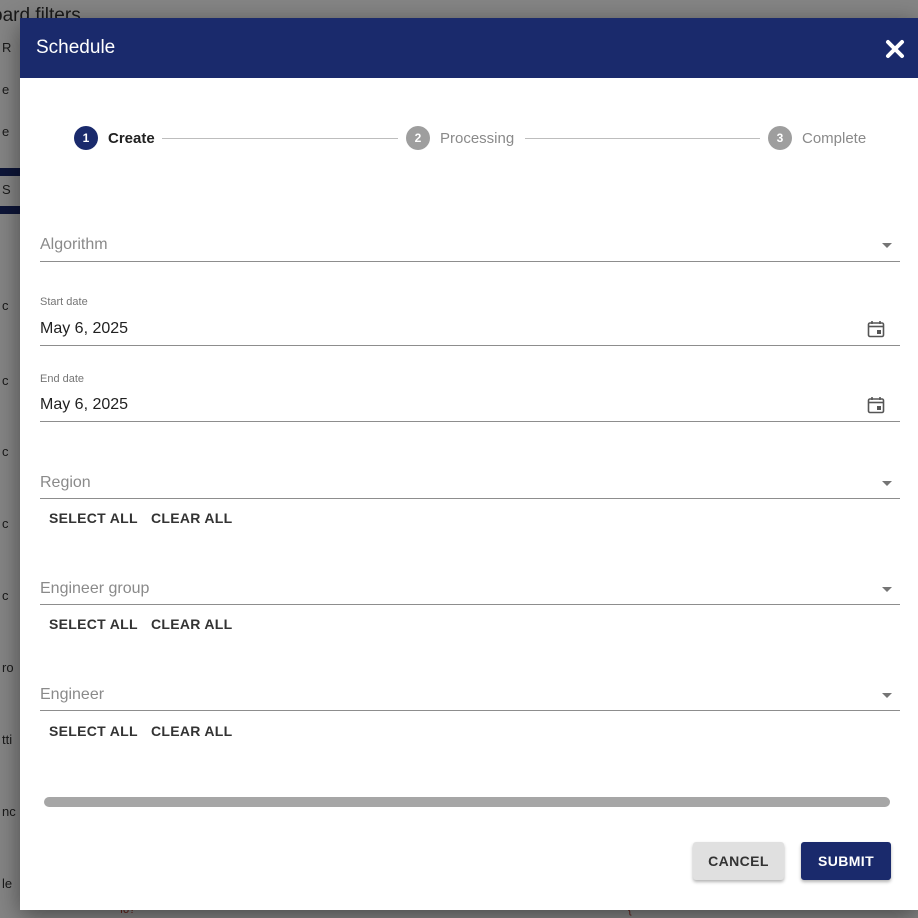  Describe the element at coordinates (470, 397) in the screenshot. I see `end-date-field: End date May 6, 2025` at that location.